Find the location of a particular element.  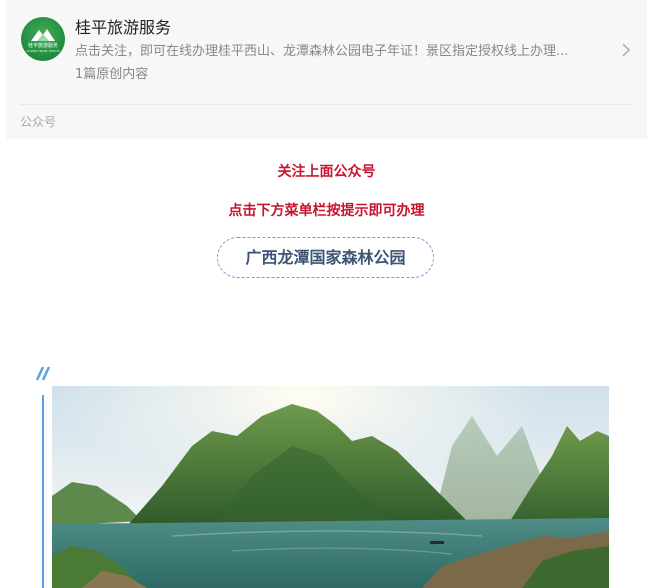

double-slash-icon is located at coordinates (44, 373).